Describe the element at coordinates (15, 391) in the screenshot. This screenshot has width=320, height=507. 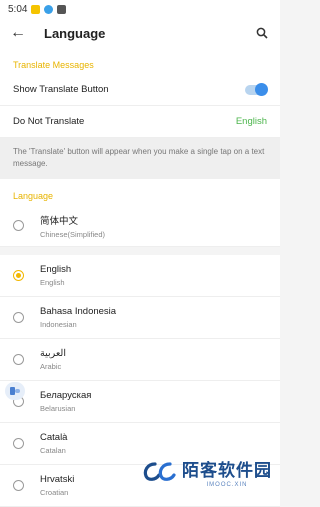
I see `floating-assist-button` at that location.